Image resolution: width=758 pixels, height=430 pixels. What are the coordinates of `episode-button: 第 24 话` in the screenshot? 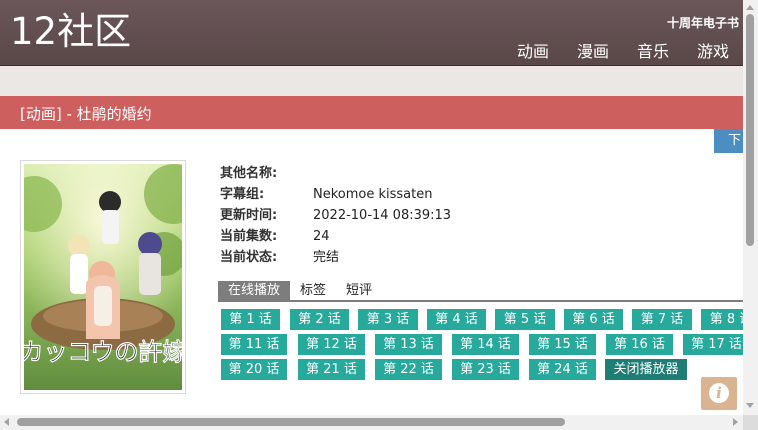 It's located at (562, 369).